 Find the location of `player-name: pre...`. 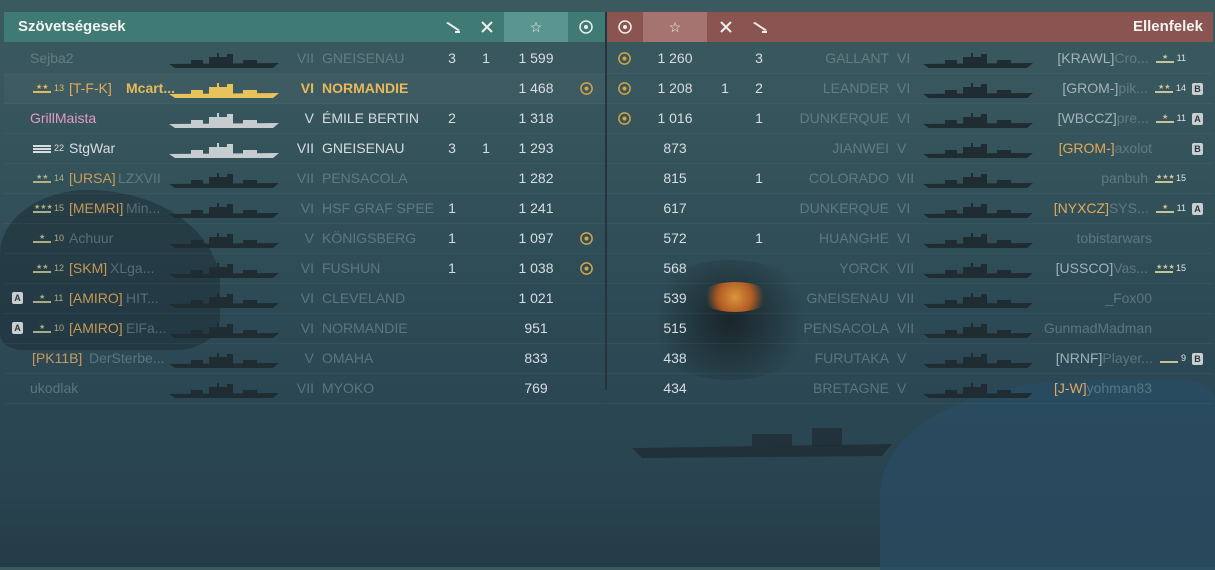

player-name: pre... is located at coordinates (1133, 118).